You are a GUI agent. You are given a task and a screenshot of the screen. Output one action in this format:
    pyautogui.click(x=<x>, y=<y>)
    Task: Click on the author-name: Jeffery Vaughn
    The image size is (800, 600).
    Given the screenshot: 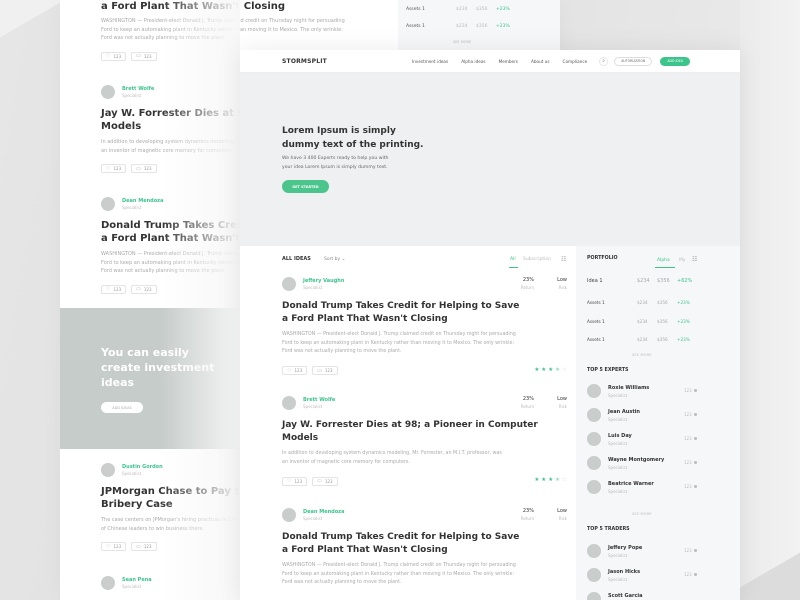 What is the action you would take?
    pyautogui.click(x=323, y=281)
    